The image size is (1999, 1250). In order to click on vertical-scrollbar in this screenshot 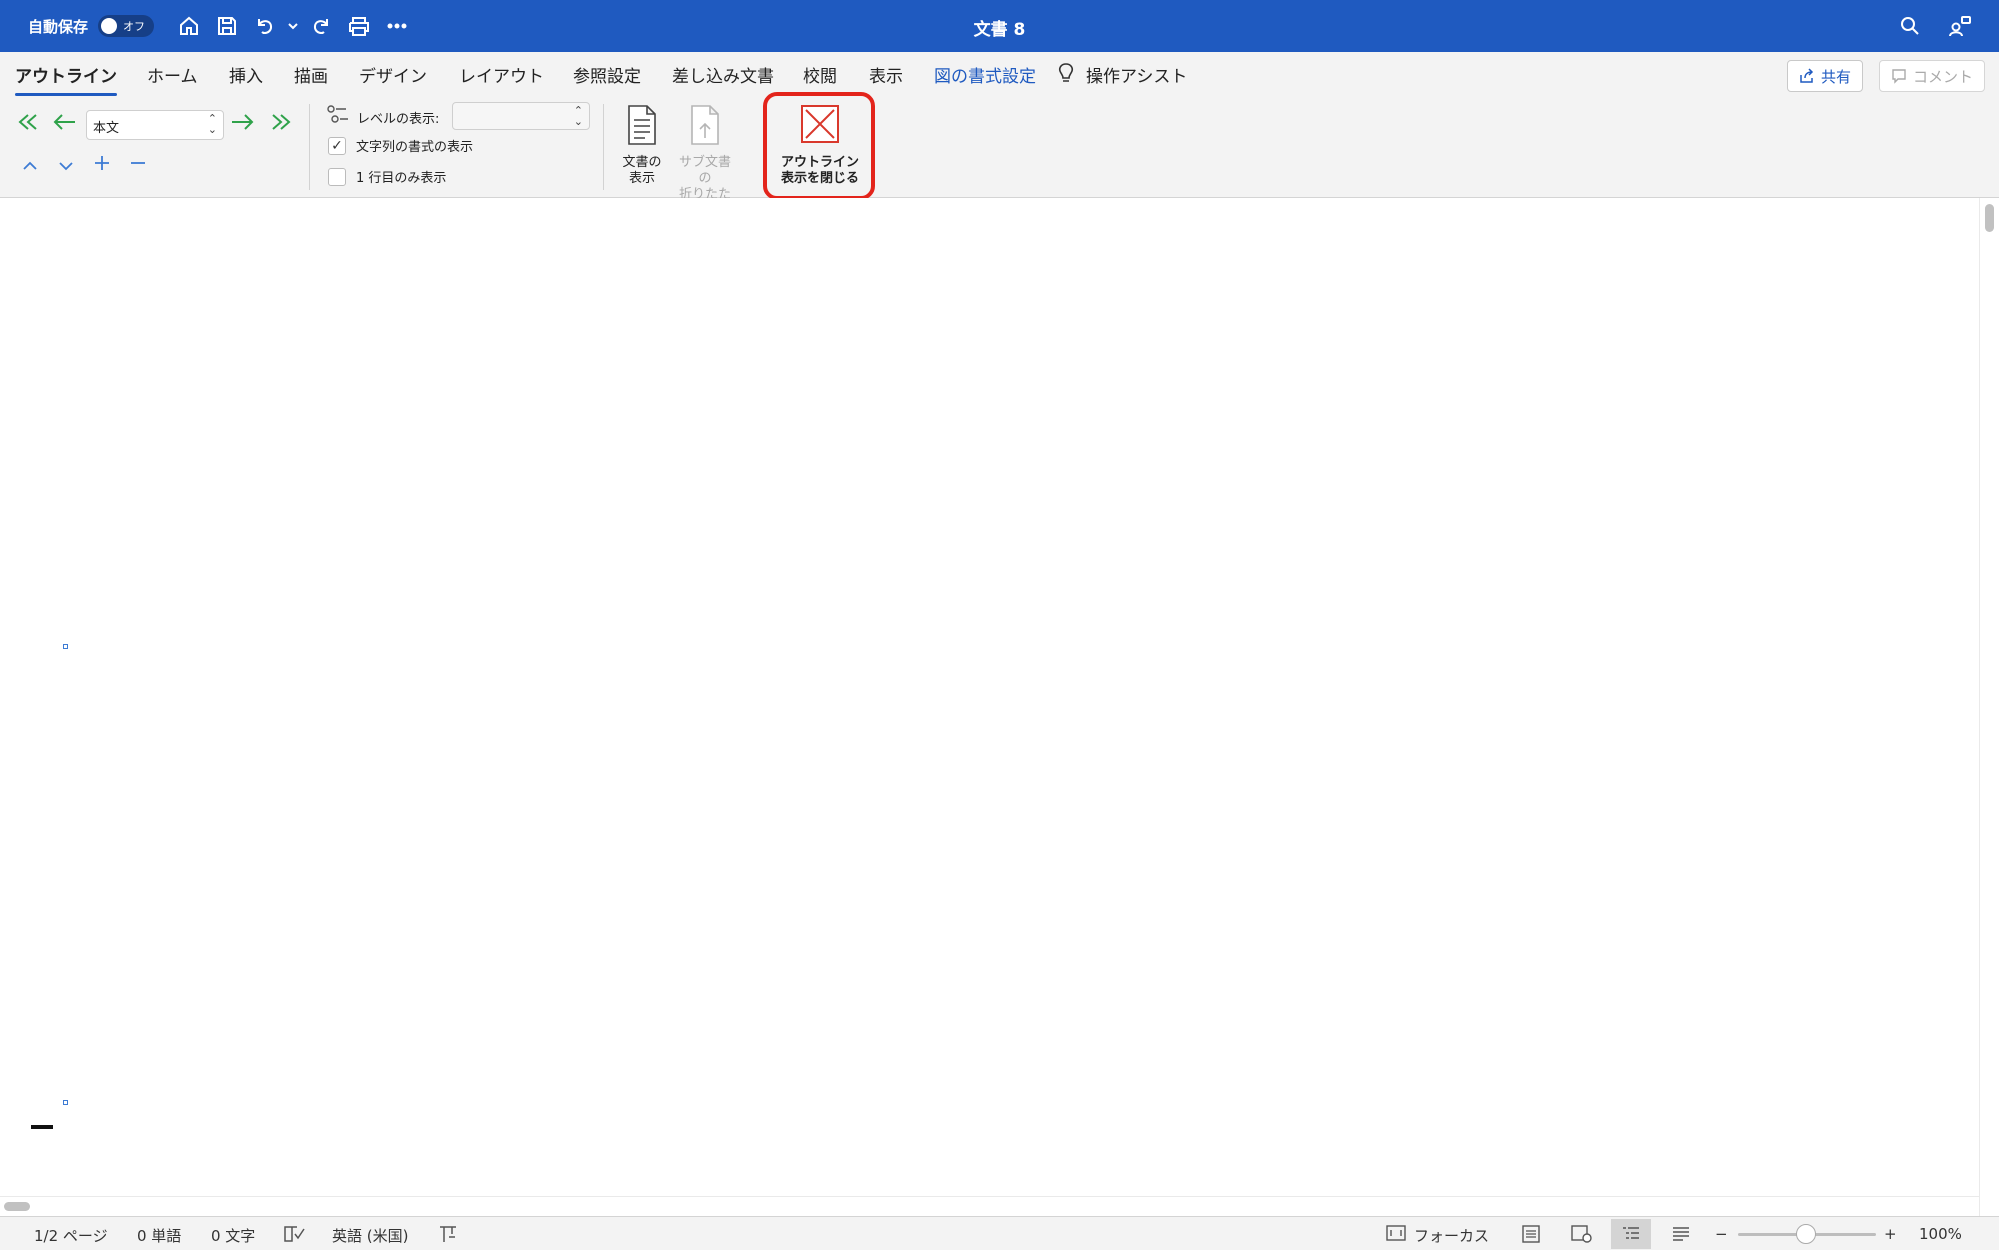, I will do `click(1989, 707)`.